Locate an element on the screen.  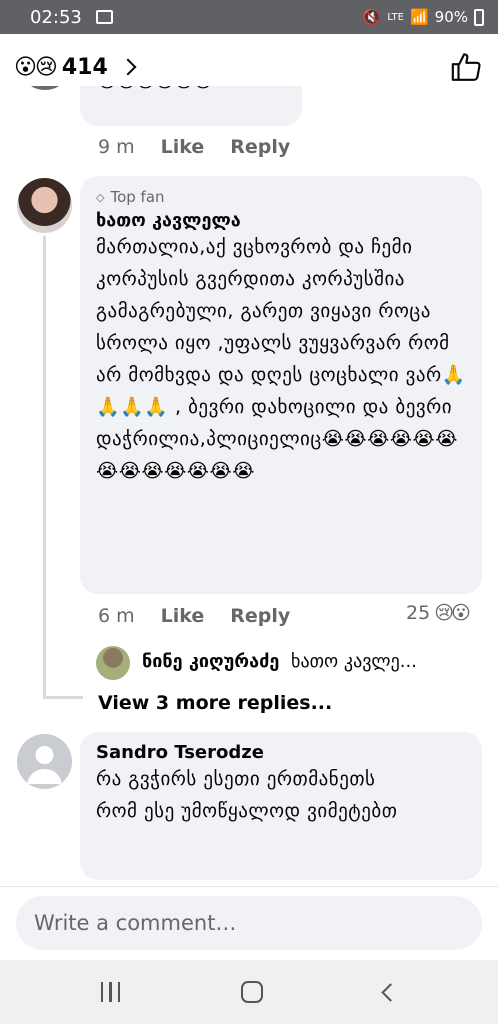
network-label: LTE is located at coordinates (395, 17).